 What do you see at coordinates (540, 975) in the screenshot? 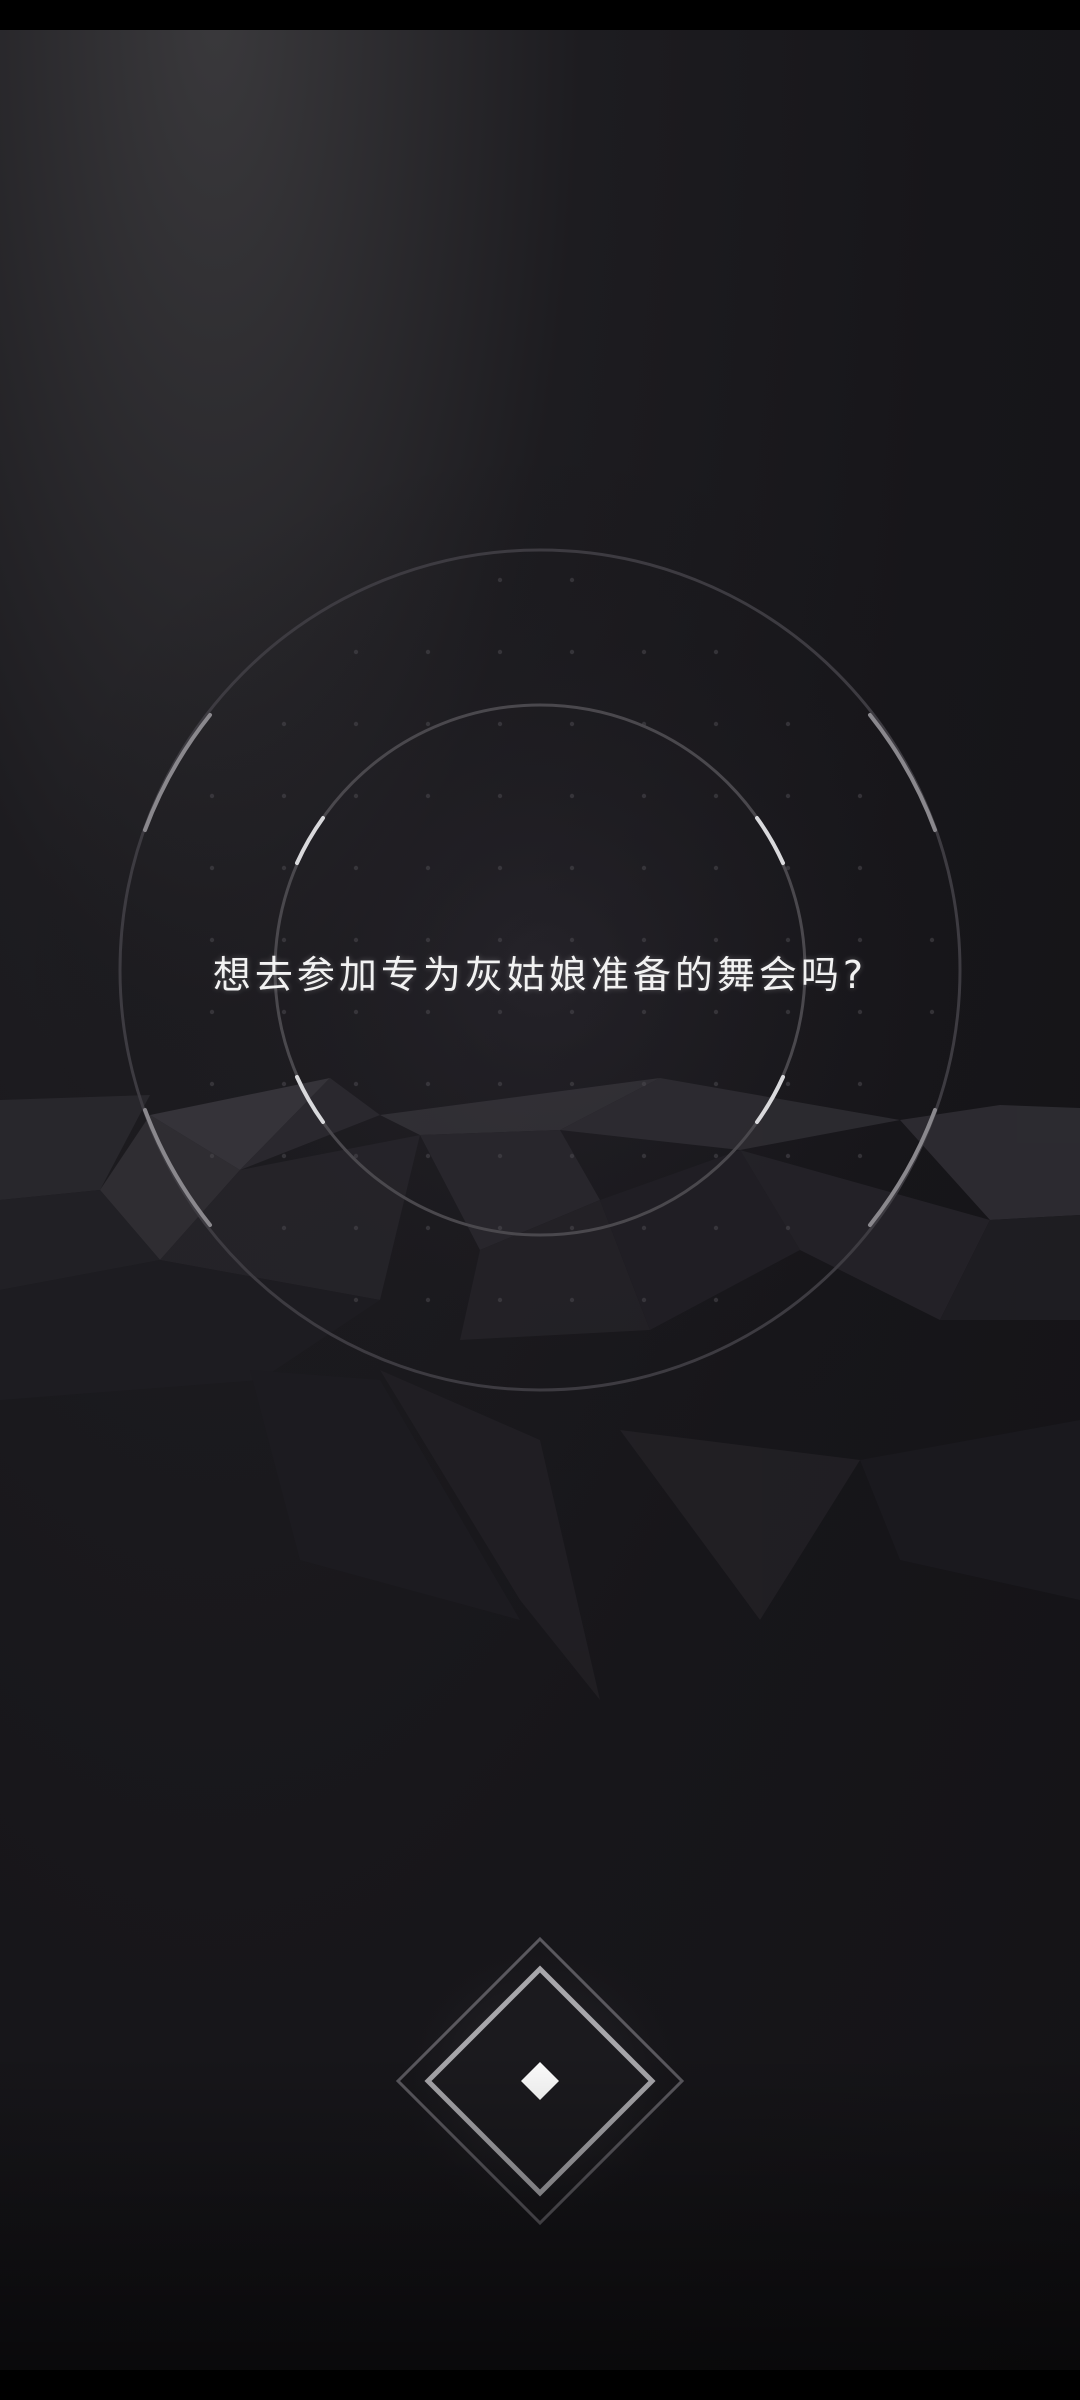
I see `dialog-prompt: 想去参加专为灰姑娘准备的舞会吗?` at bounding box center [540, 975].